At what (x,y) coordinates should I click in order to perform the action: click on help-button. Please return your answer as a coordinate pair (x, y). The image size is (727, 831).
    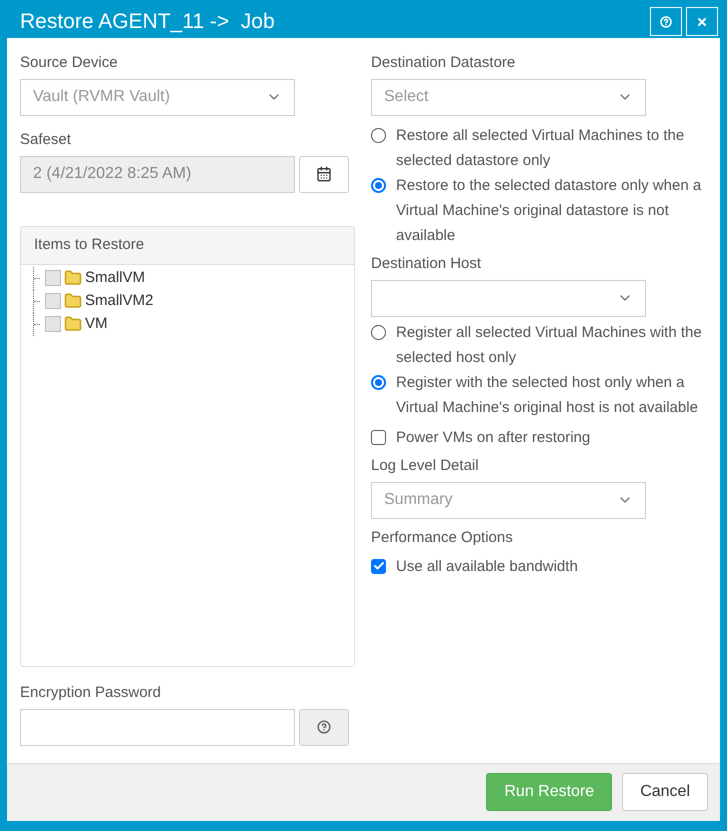
    Looking at the image, I should click on (324, 727).